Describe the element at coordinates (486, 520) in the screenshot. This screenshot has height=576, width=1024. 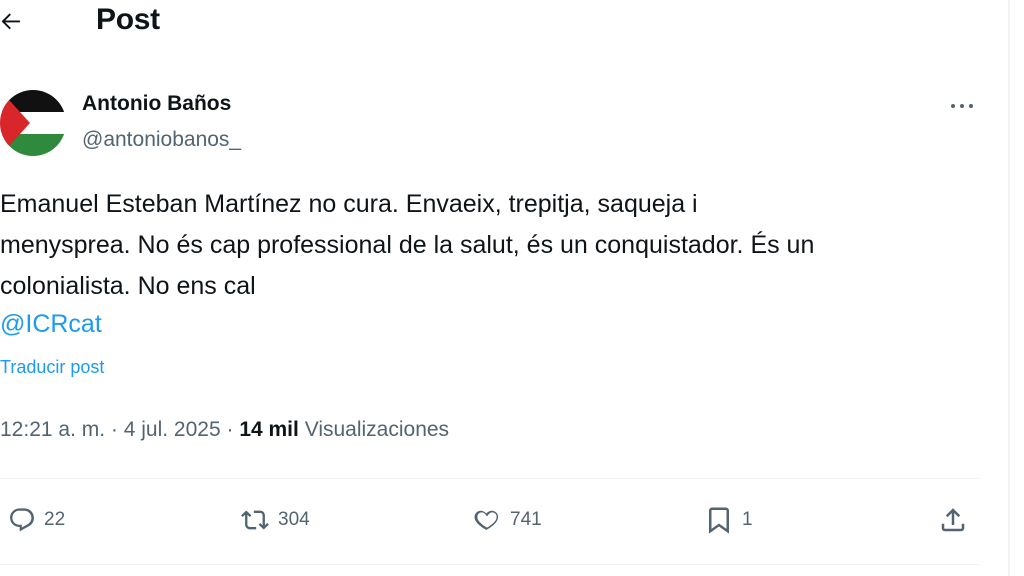
I see `heart-icon` at that location.